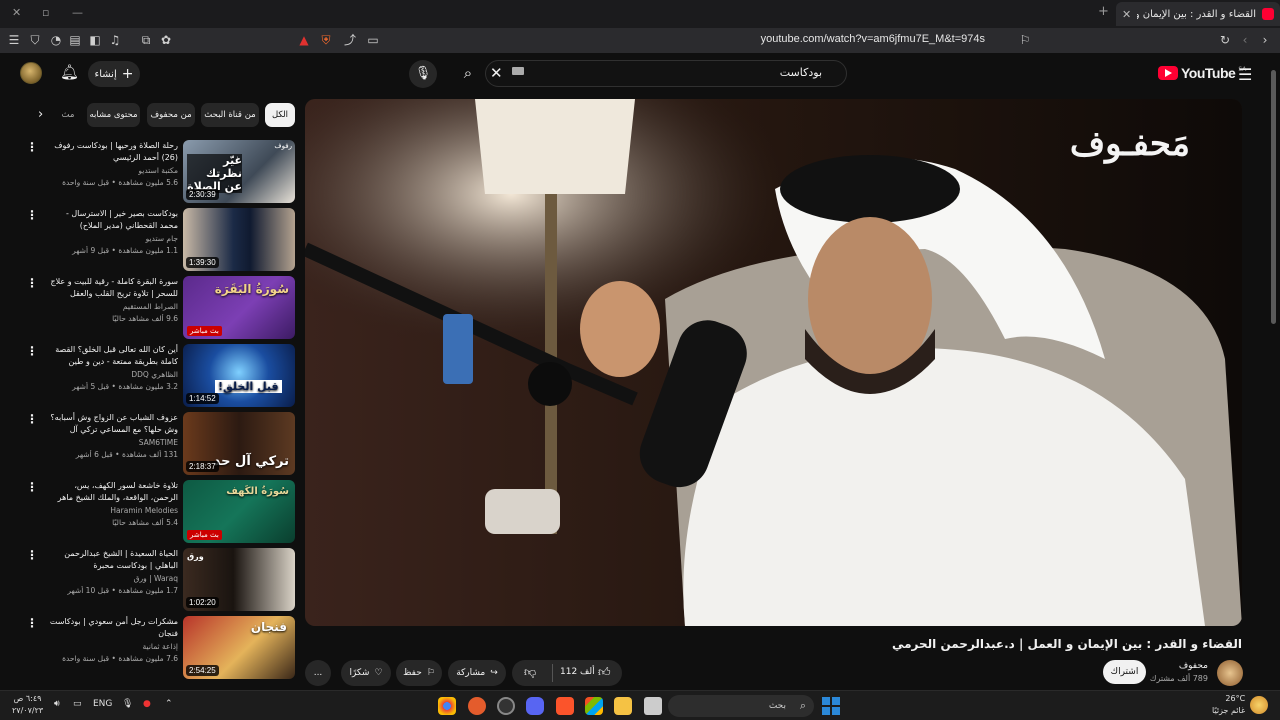 The width and height of the screenshot is (1280, 720). I want to click on show-hidden-icons-icon: ⌃, so click(169, 704).